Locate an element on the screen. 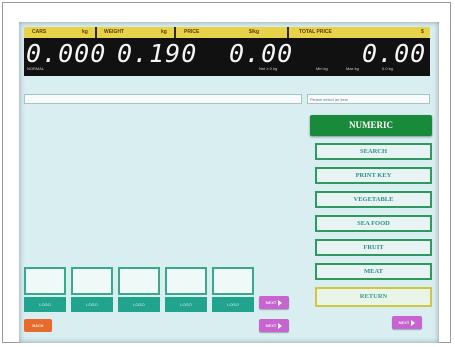 This screenshot has width=455, height=347. weight-label: WEIGHT is located at coordinates (114, 32).